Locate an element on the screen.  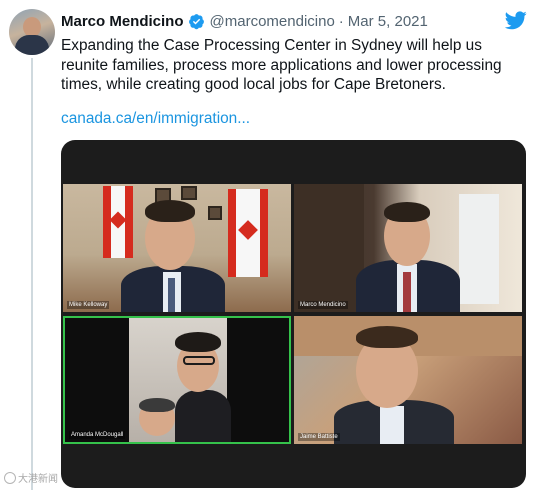
watermark-logo-icon is located at coordinates (10, 477).